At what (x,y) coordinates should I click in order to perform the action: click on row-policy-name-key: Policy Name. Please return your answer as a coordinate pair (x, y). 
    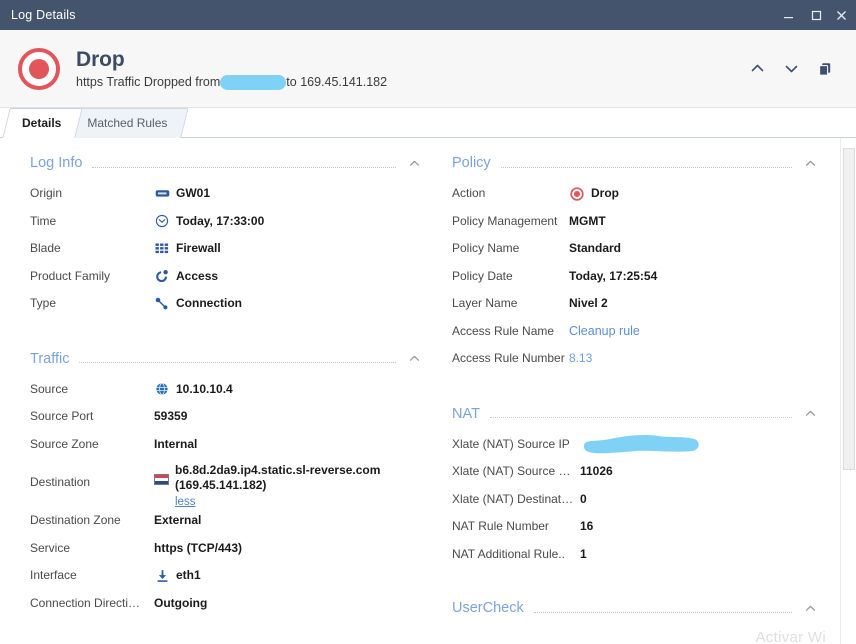
    Looking at the image, I should click on (486, 248).